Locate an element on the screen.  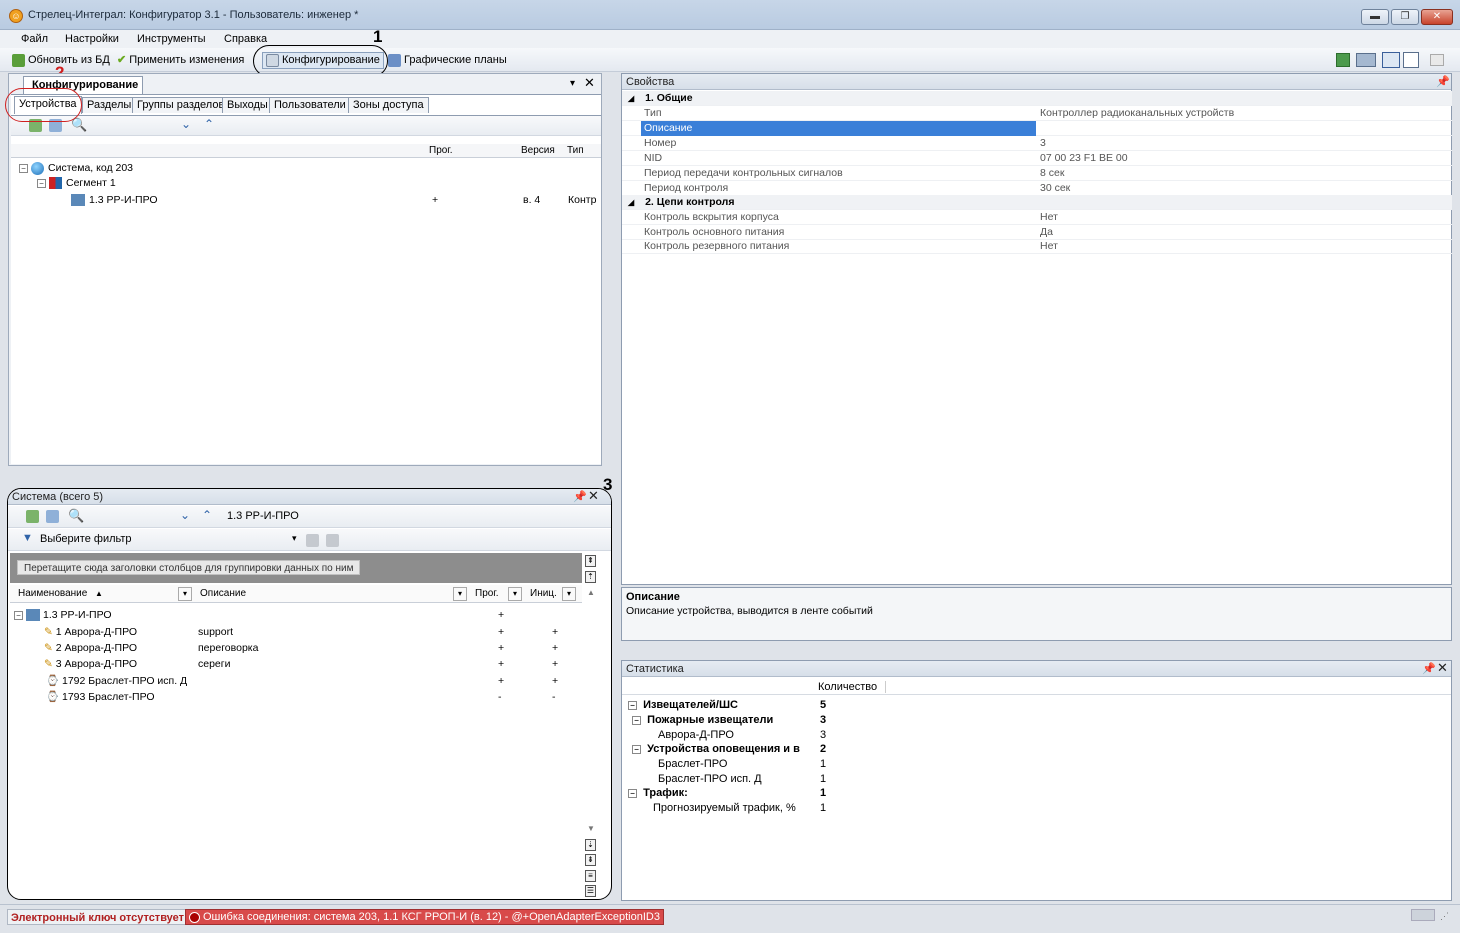
filter-dropdown-icon: ▾ is located at coordinates (294, 538).